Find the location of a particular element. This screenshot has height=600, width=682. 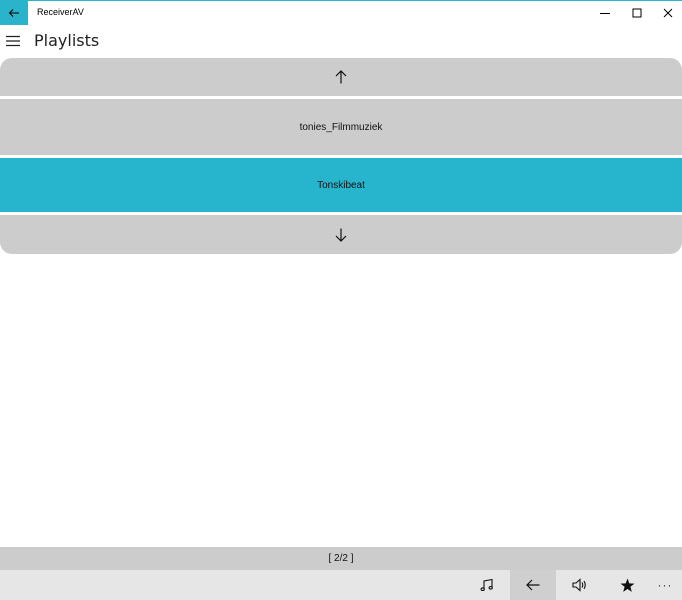

command-bar: ··· is located at coordinates (341, 585).